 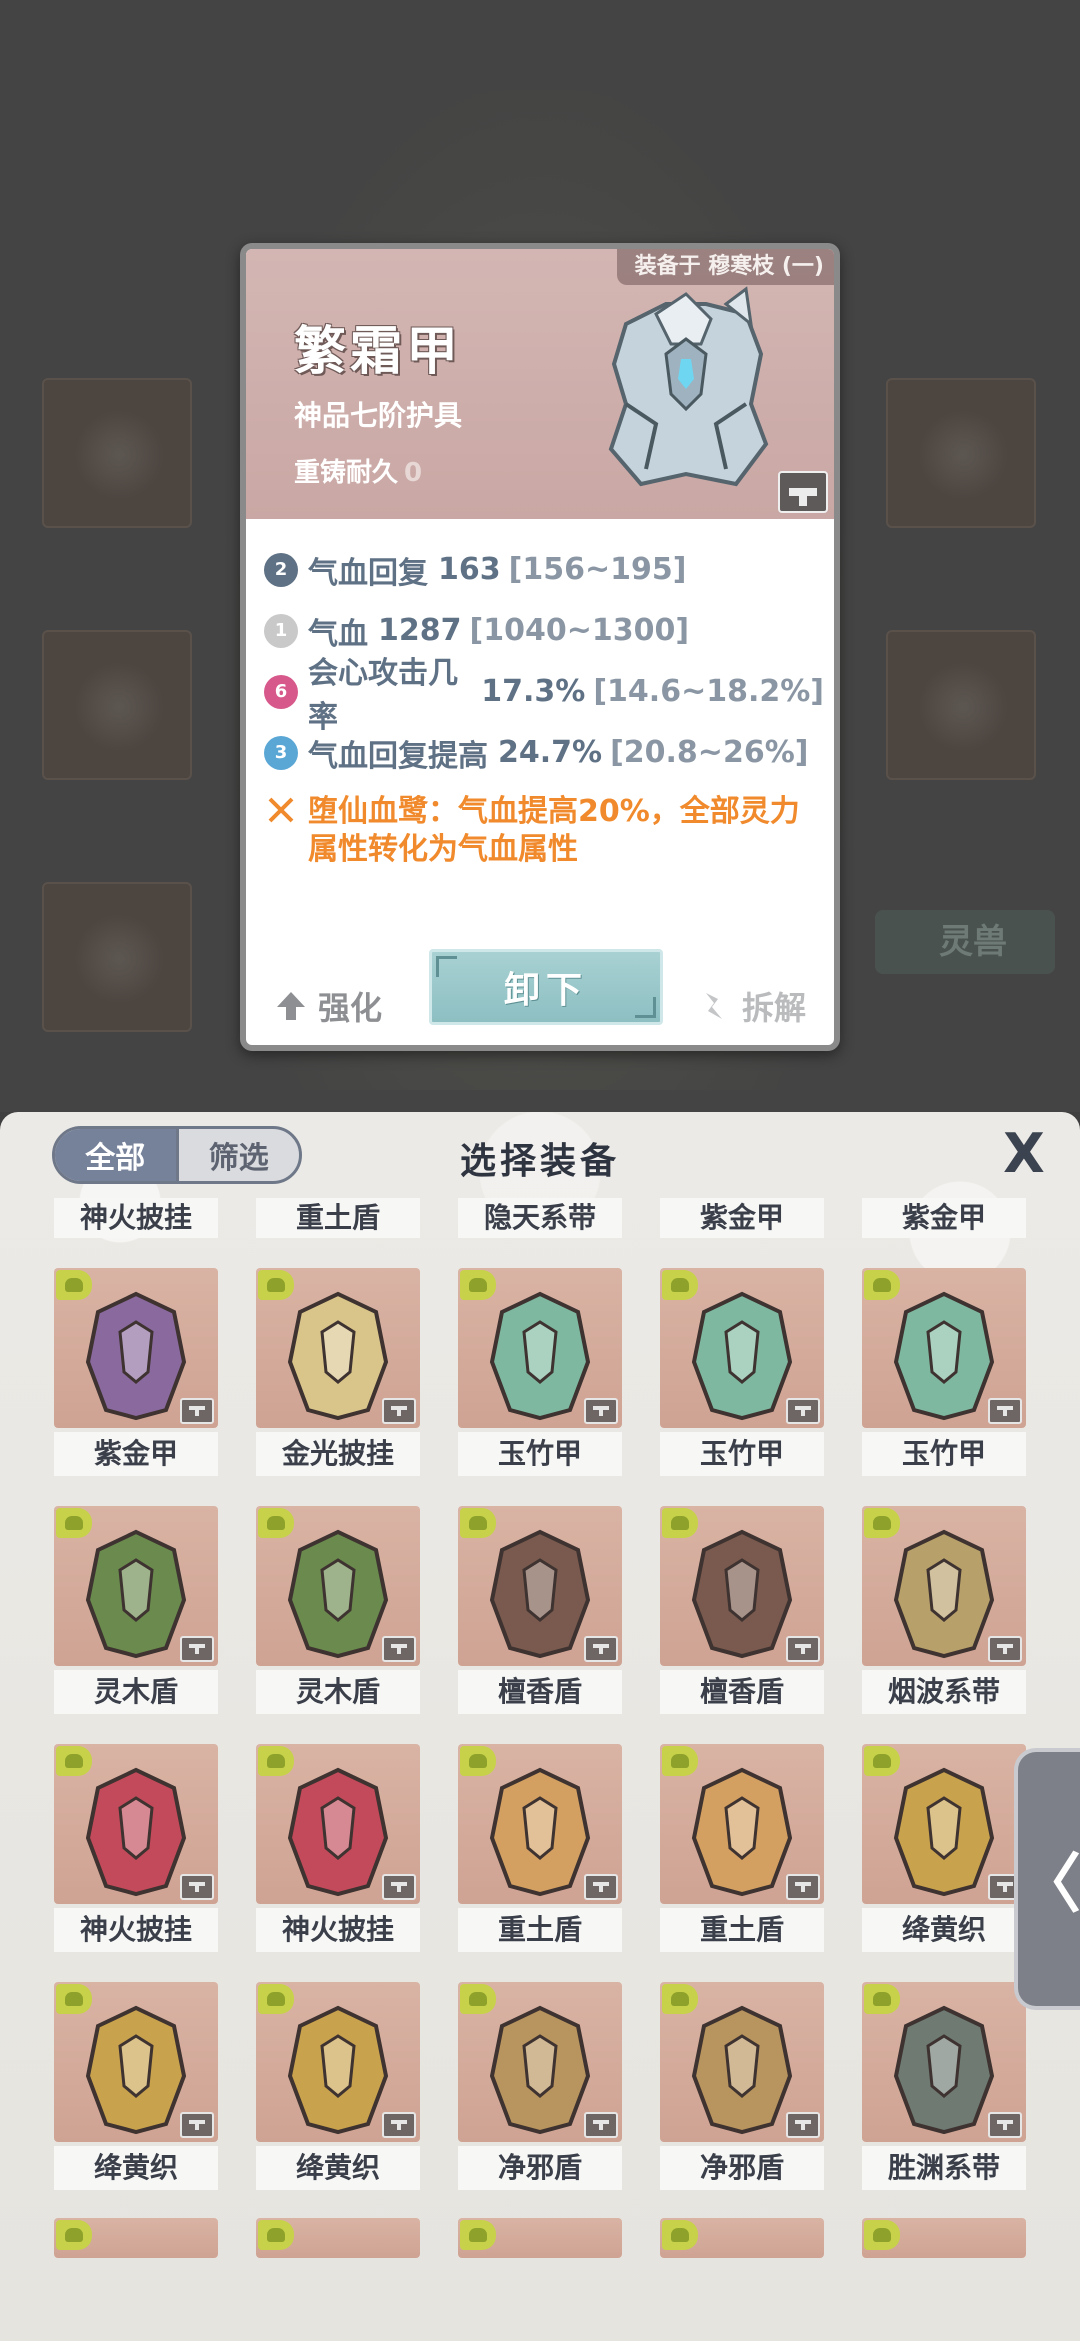 What do you see at coordinates (338, 1454) in the screenshot?
I see `item-name-label: 金光披挂` at bounding box center [338, 1454].